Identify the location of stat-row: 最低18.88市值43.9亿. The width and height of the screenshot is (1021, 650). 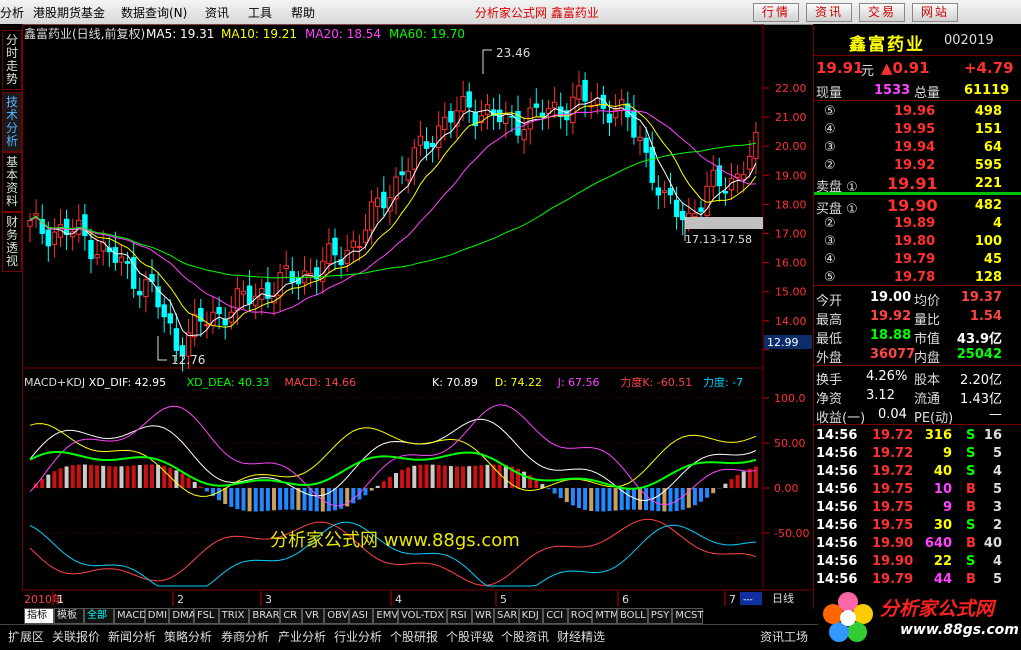
(917, 336).